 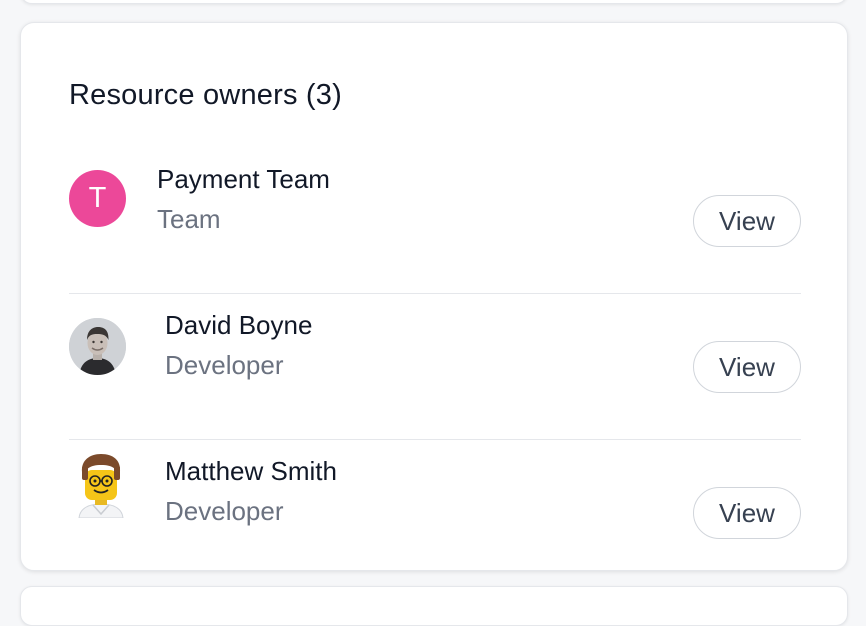 What do you see at coordinates (434, 2) in the screenshot?
I see `previous-card` at bounding box center [434, 2].